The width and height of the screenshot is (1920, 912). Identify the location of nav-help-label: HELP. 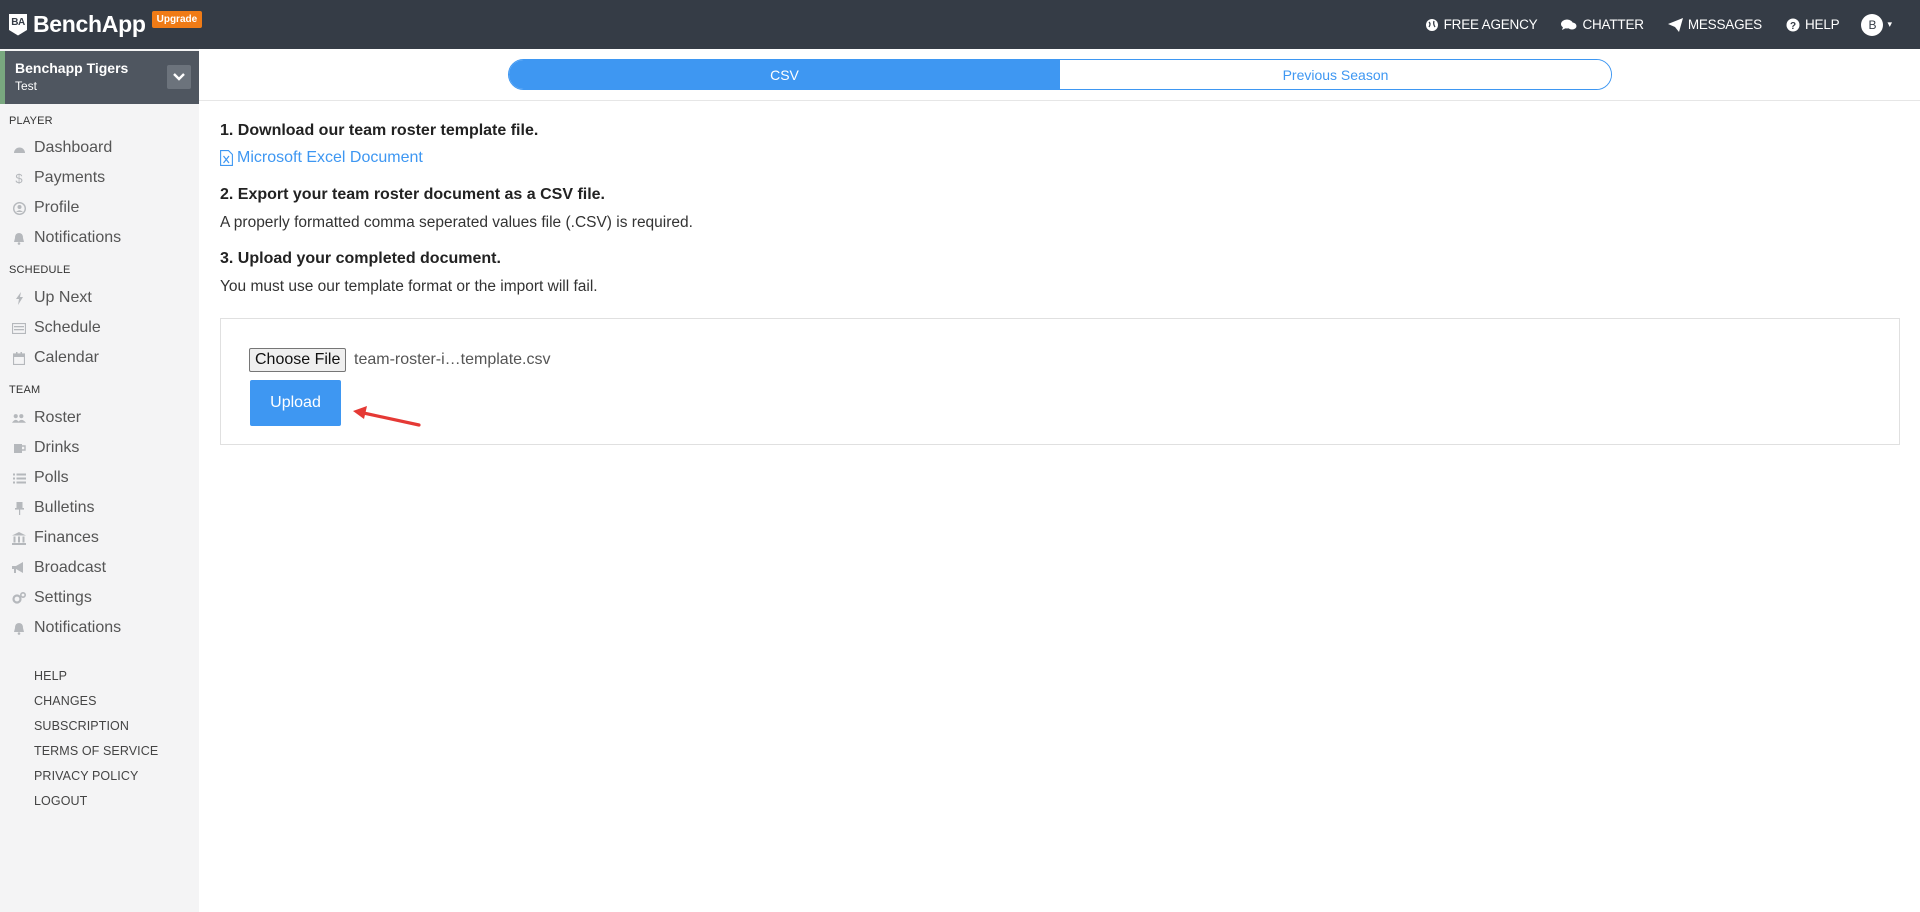
(1822, 24).